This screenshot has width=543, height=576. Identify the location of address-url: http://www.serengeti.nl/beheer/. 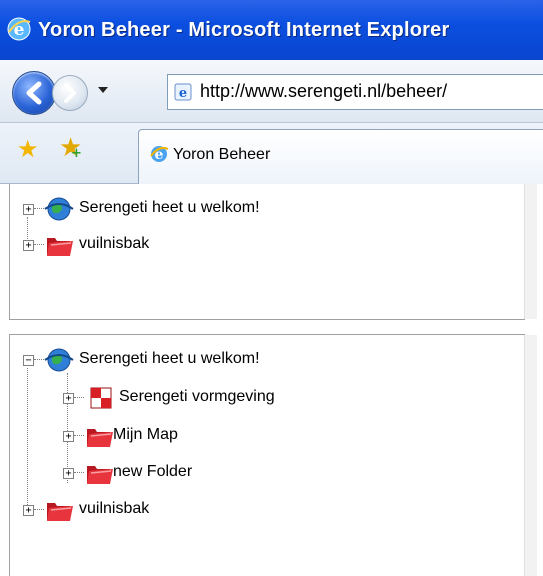
(323, 91).